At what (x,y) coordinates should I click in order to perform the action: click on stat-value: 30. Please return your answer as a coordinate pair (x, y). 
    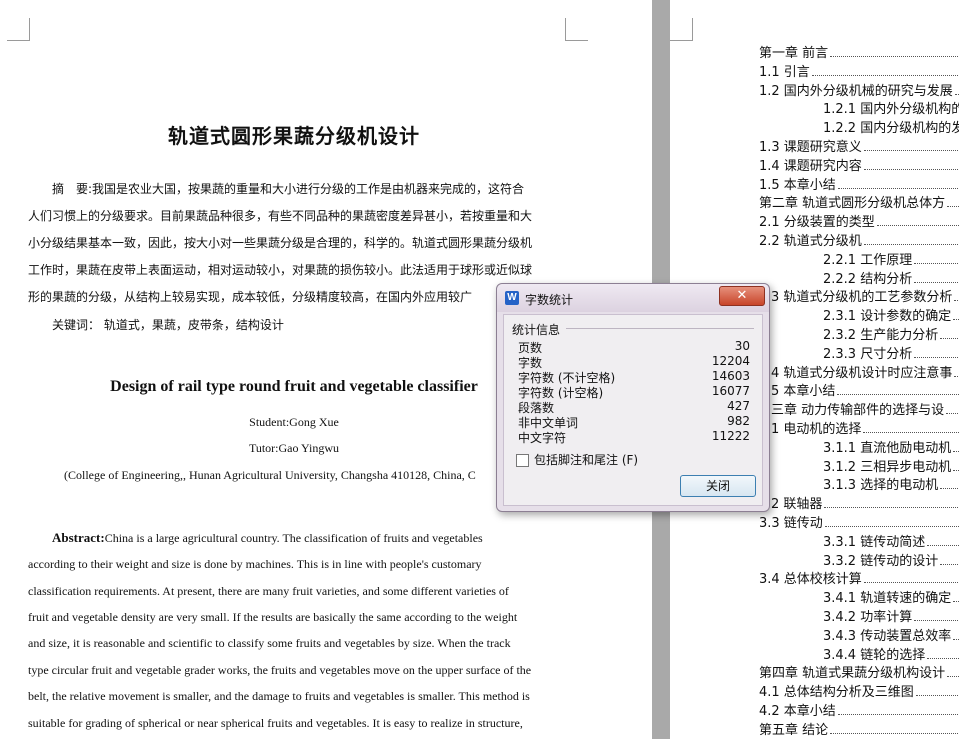
    Looking at the image, I should click on (742, 346).